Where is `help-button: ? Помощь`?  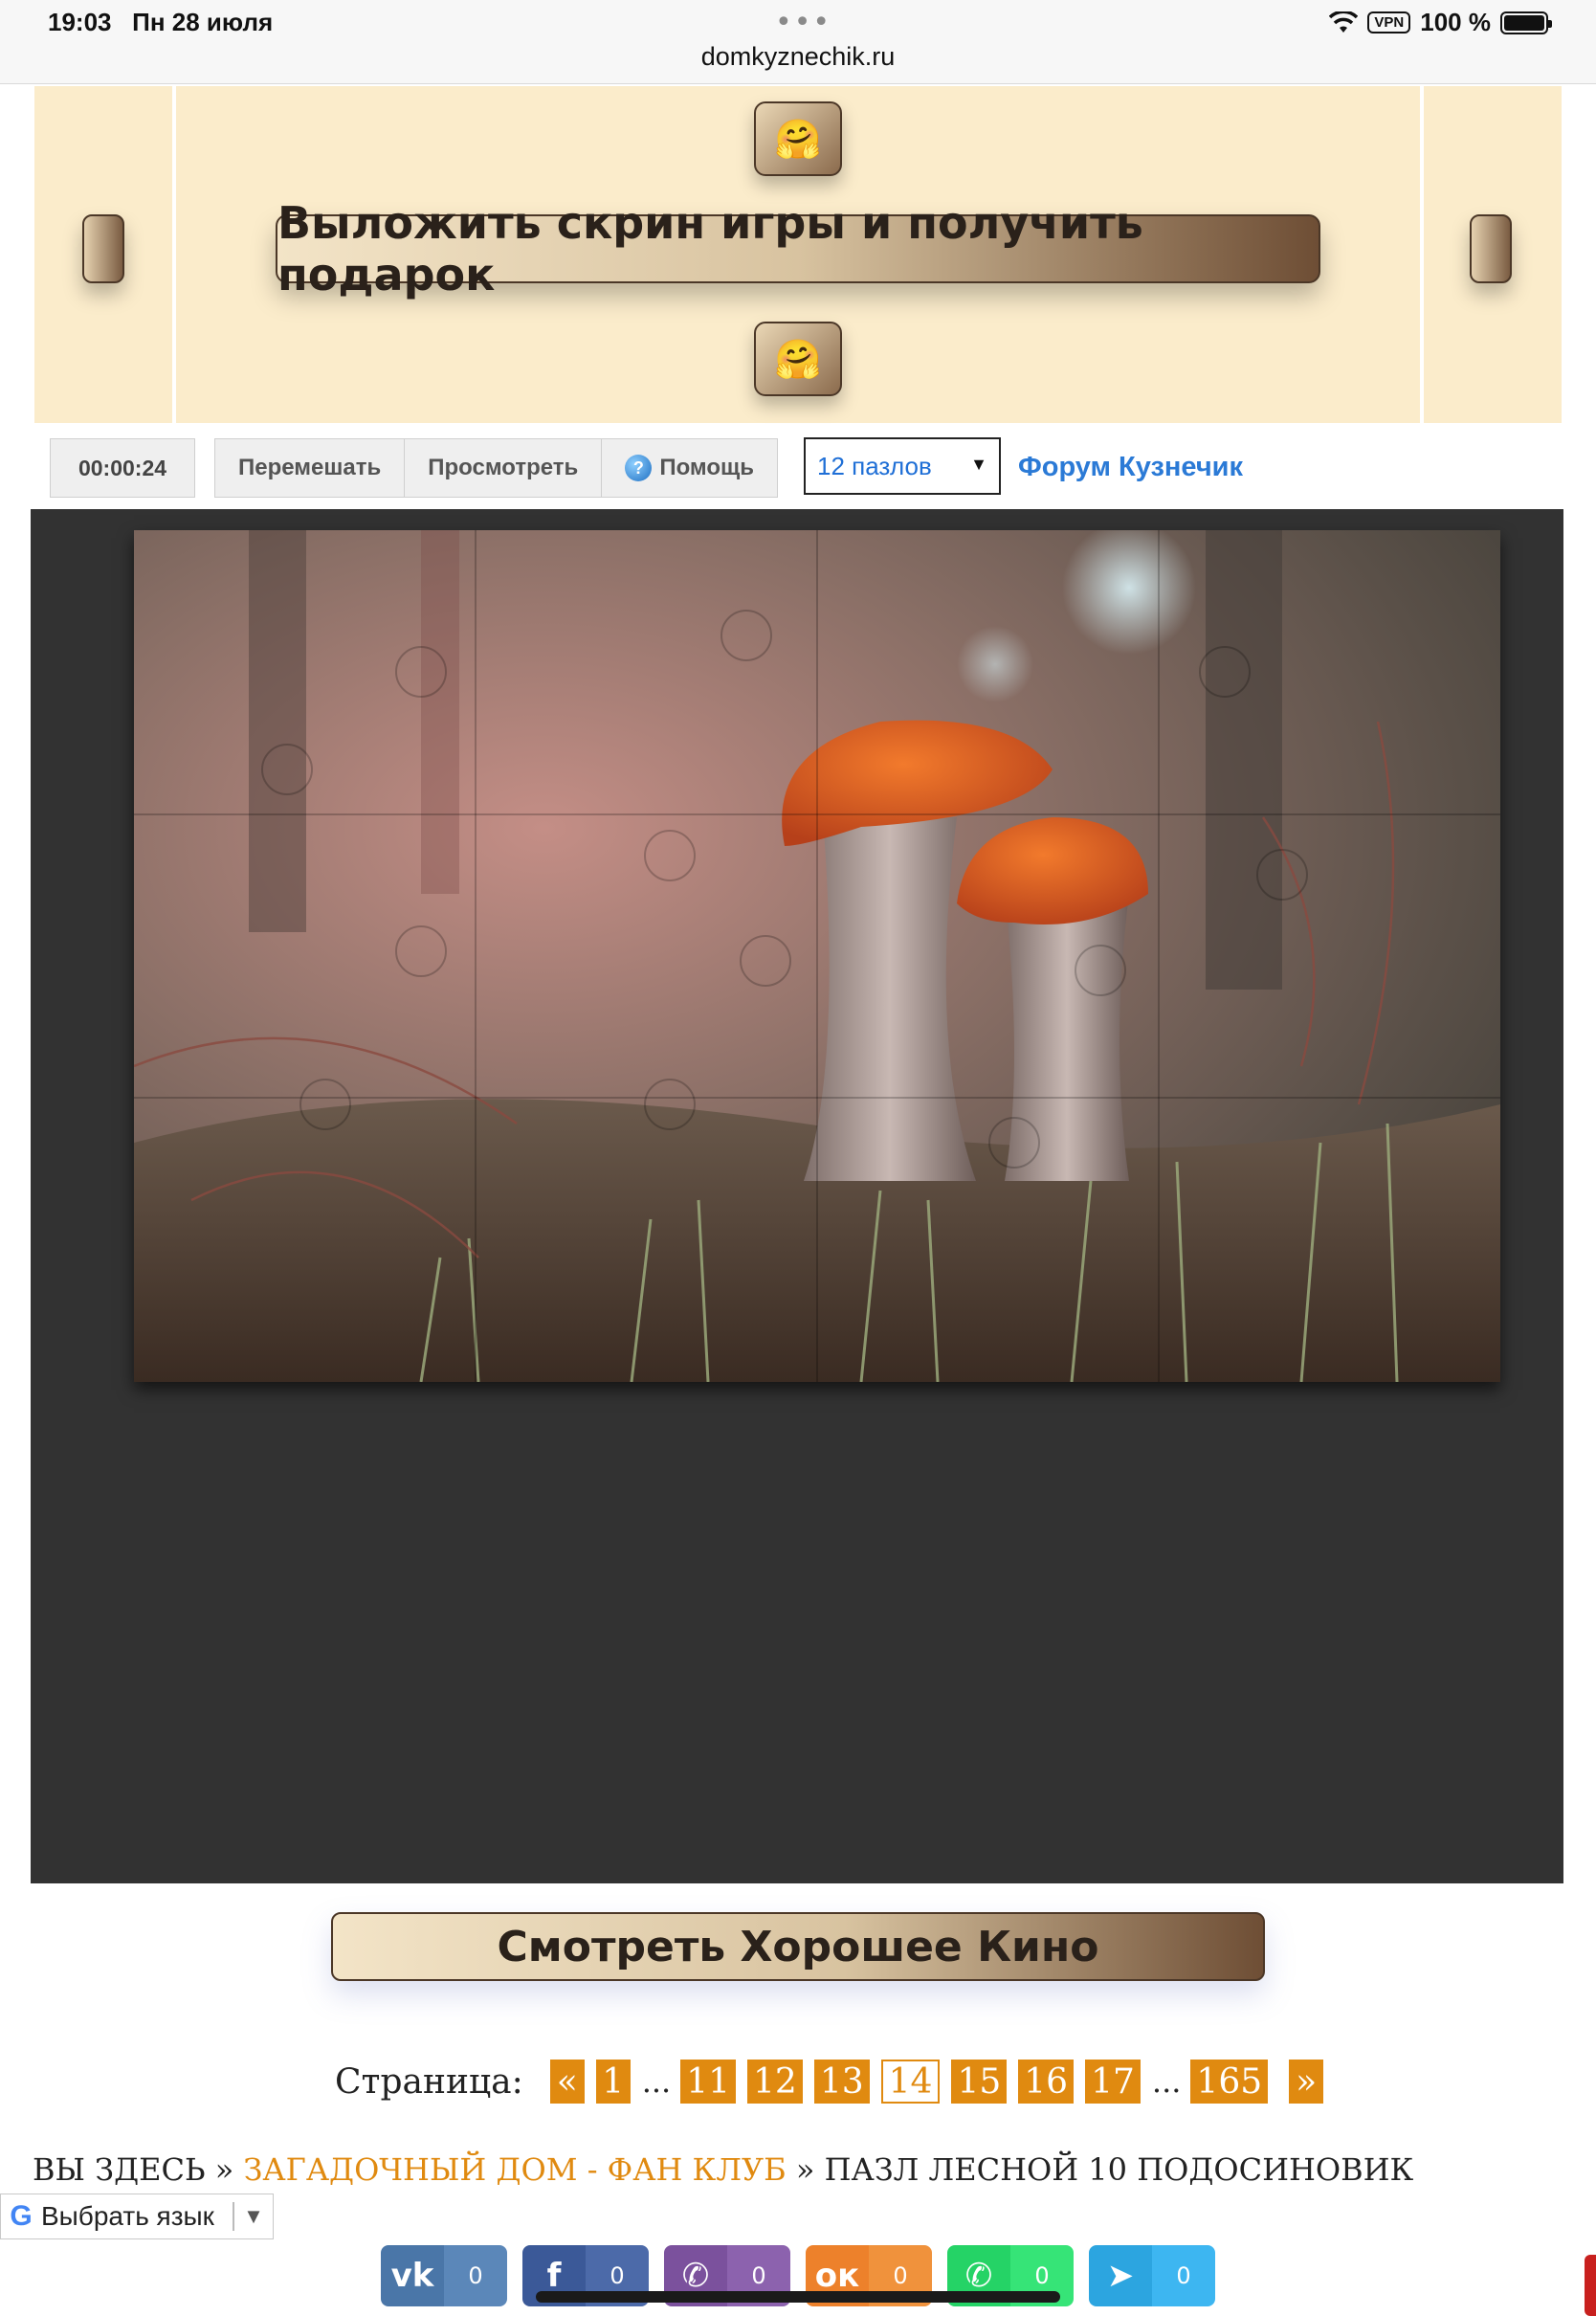
help-button: ? Помощь is located at coordinates (690, 468).